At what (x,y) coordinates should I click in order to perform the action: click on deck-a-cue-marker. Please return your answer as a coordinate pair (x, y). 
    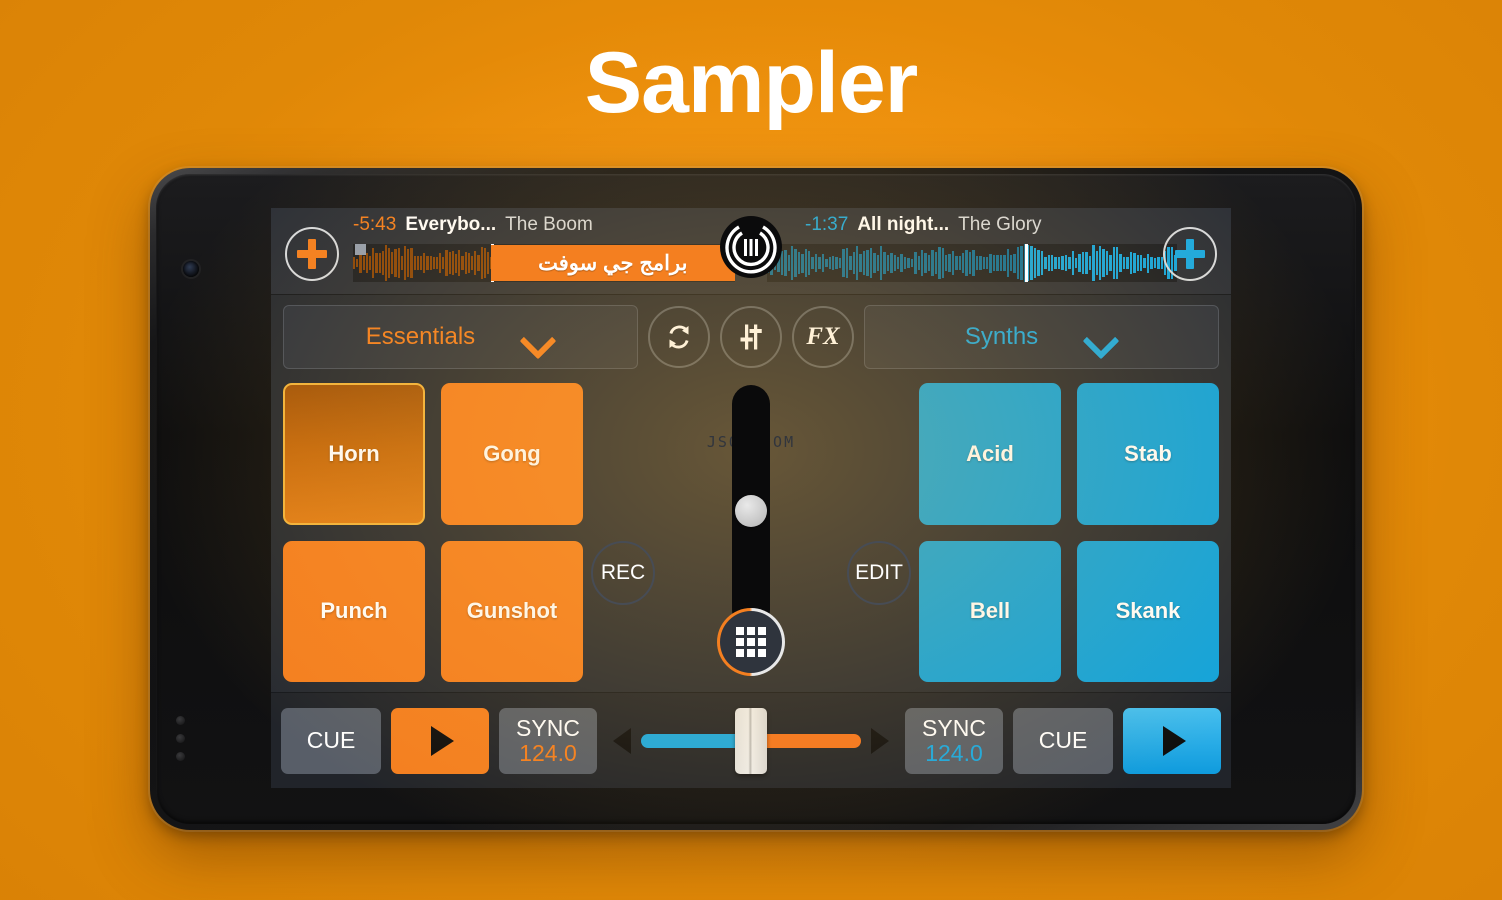
    Looking at the image, I should click on (360, 249).